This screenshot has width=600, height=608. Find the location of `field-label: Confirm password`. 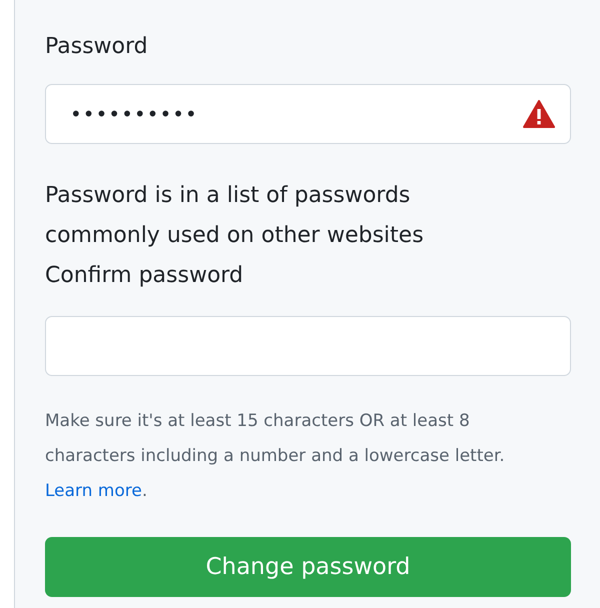

field-label: Confirm password is located at coordinates (144, 276).